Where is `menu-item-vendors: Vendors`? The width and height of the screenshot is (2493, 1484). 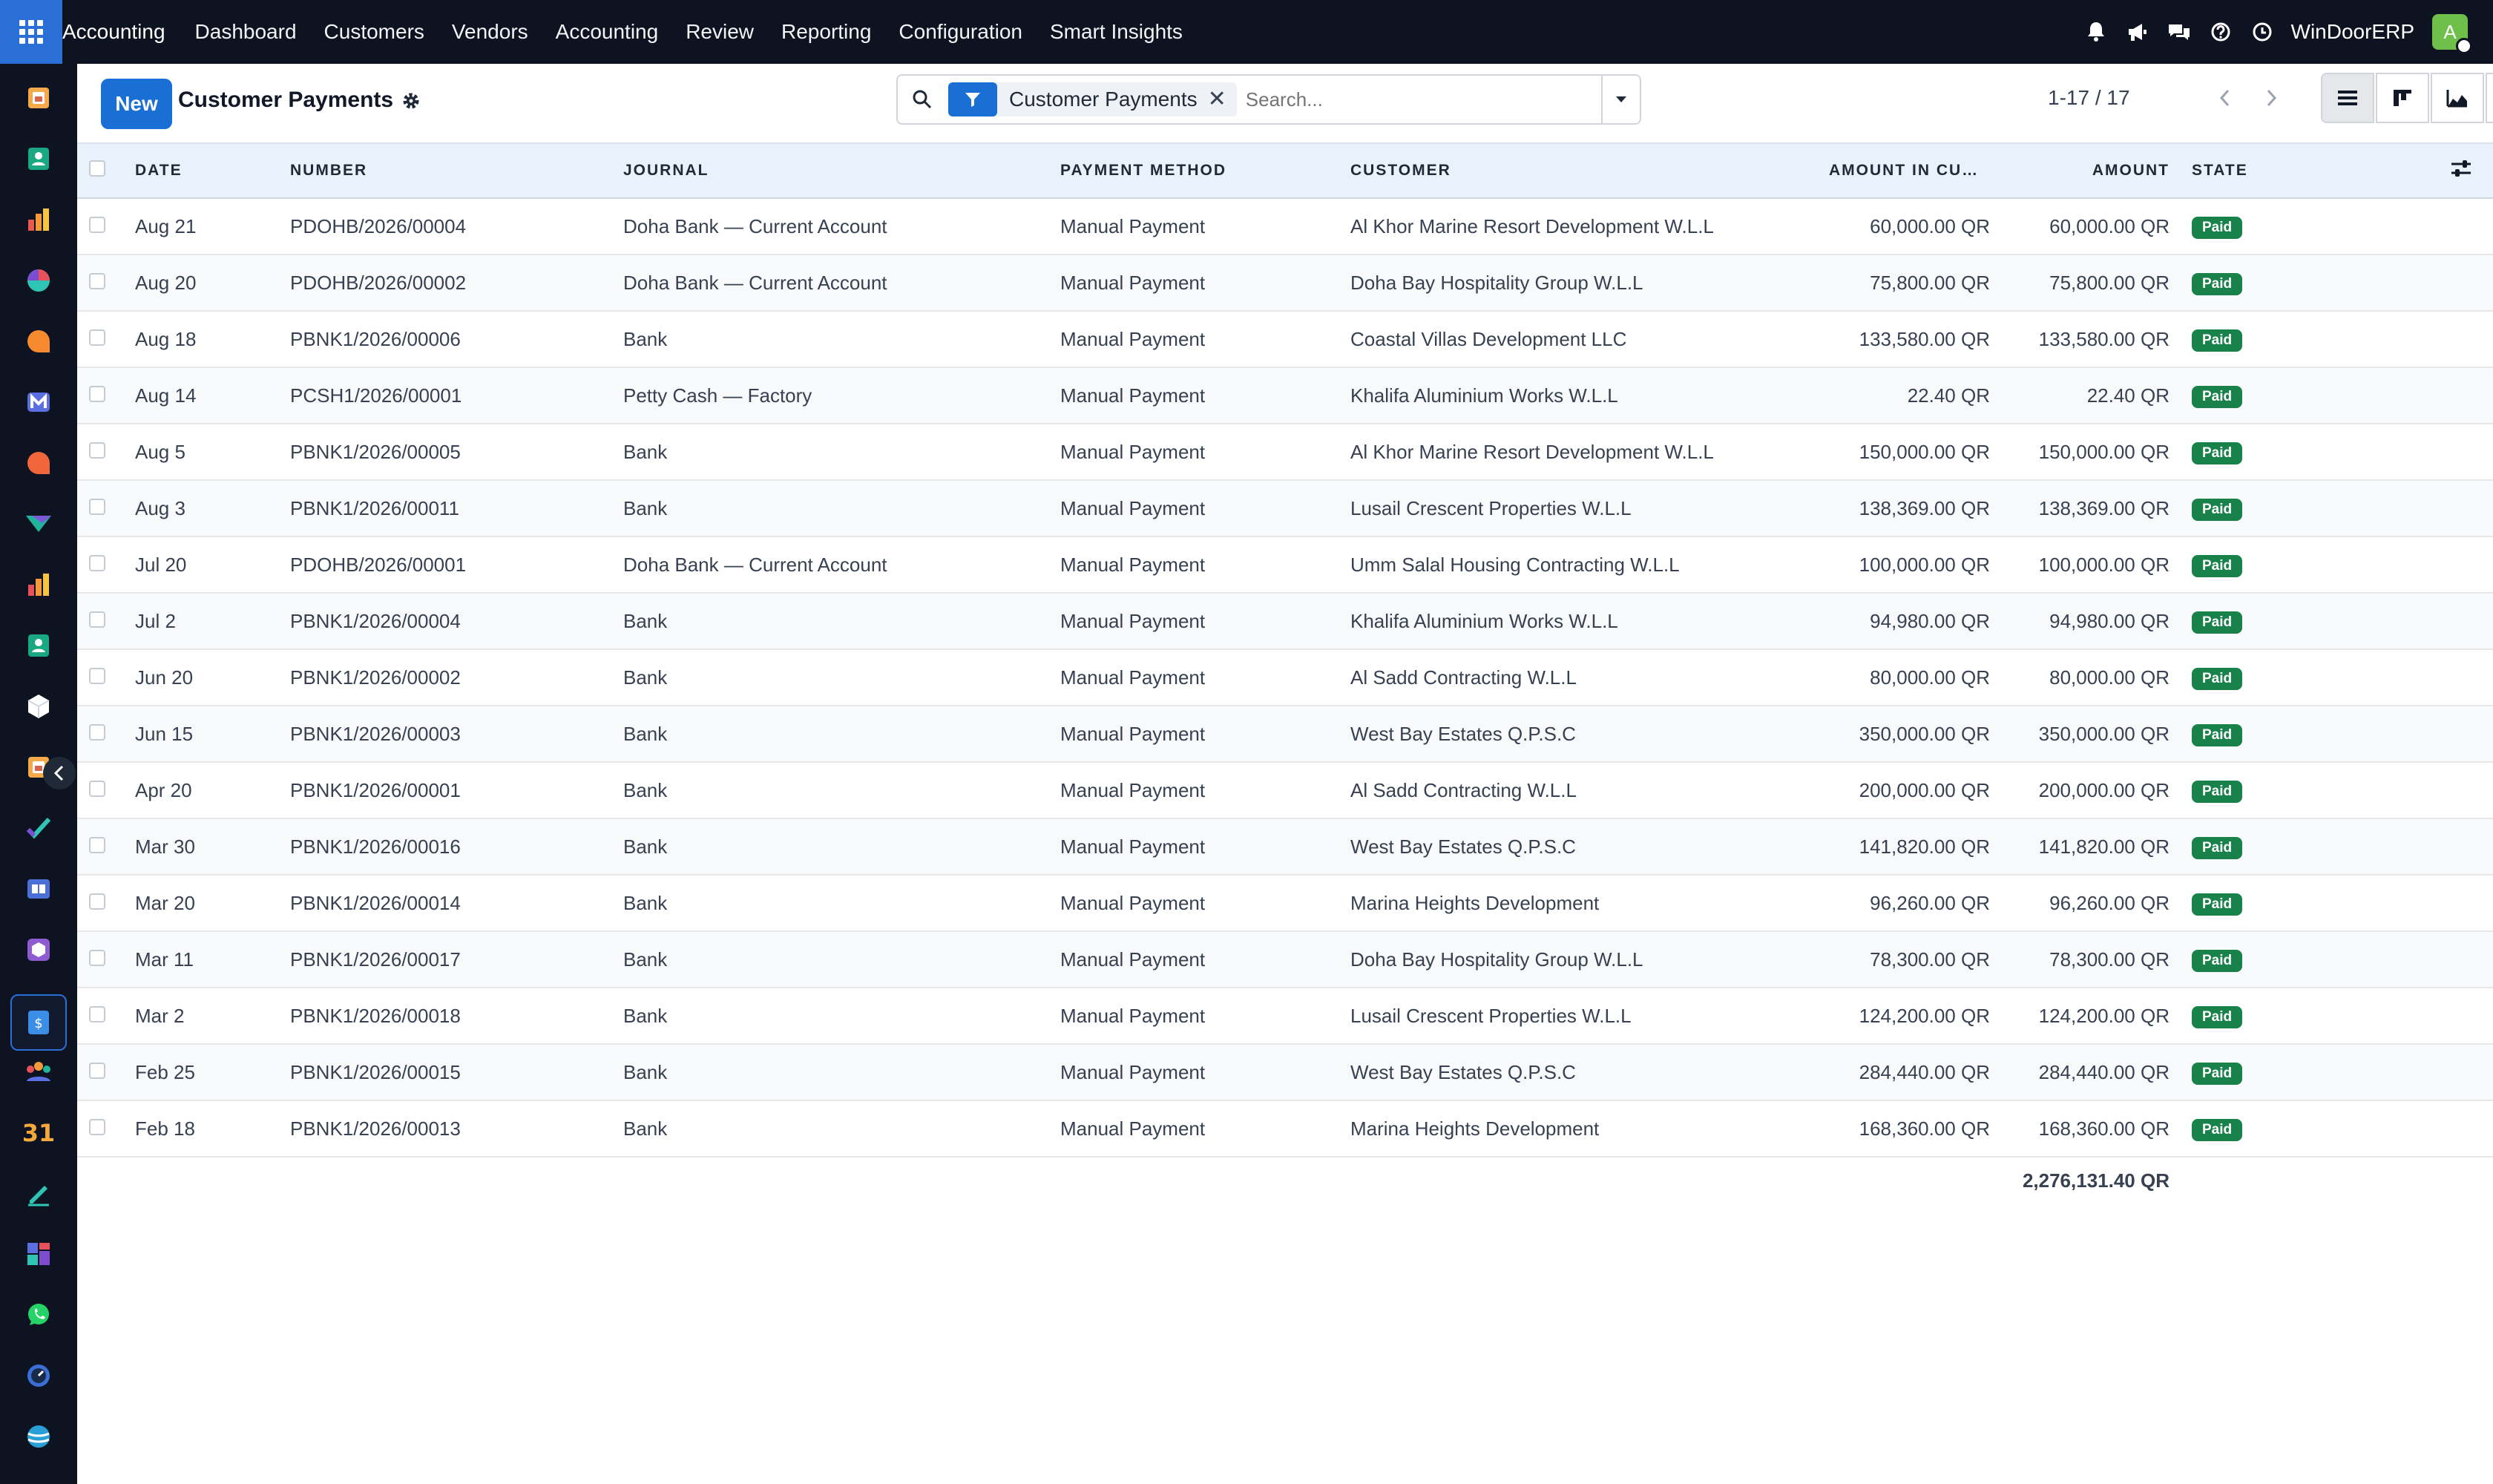
menu-item-vendors: Vendors is located at coordinates (490, 32).